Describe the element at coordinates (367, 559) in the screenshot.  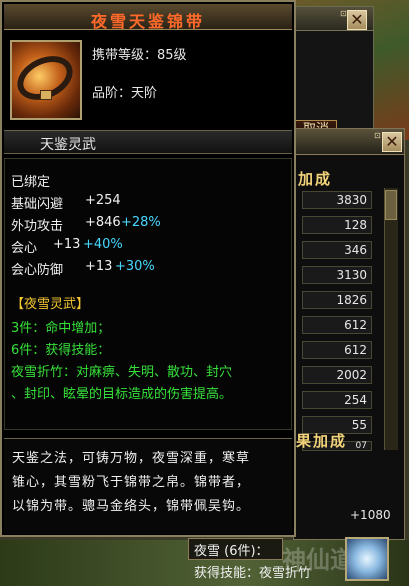
I see `snowflake-skill-icon` at that location.